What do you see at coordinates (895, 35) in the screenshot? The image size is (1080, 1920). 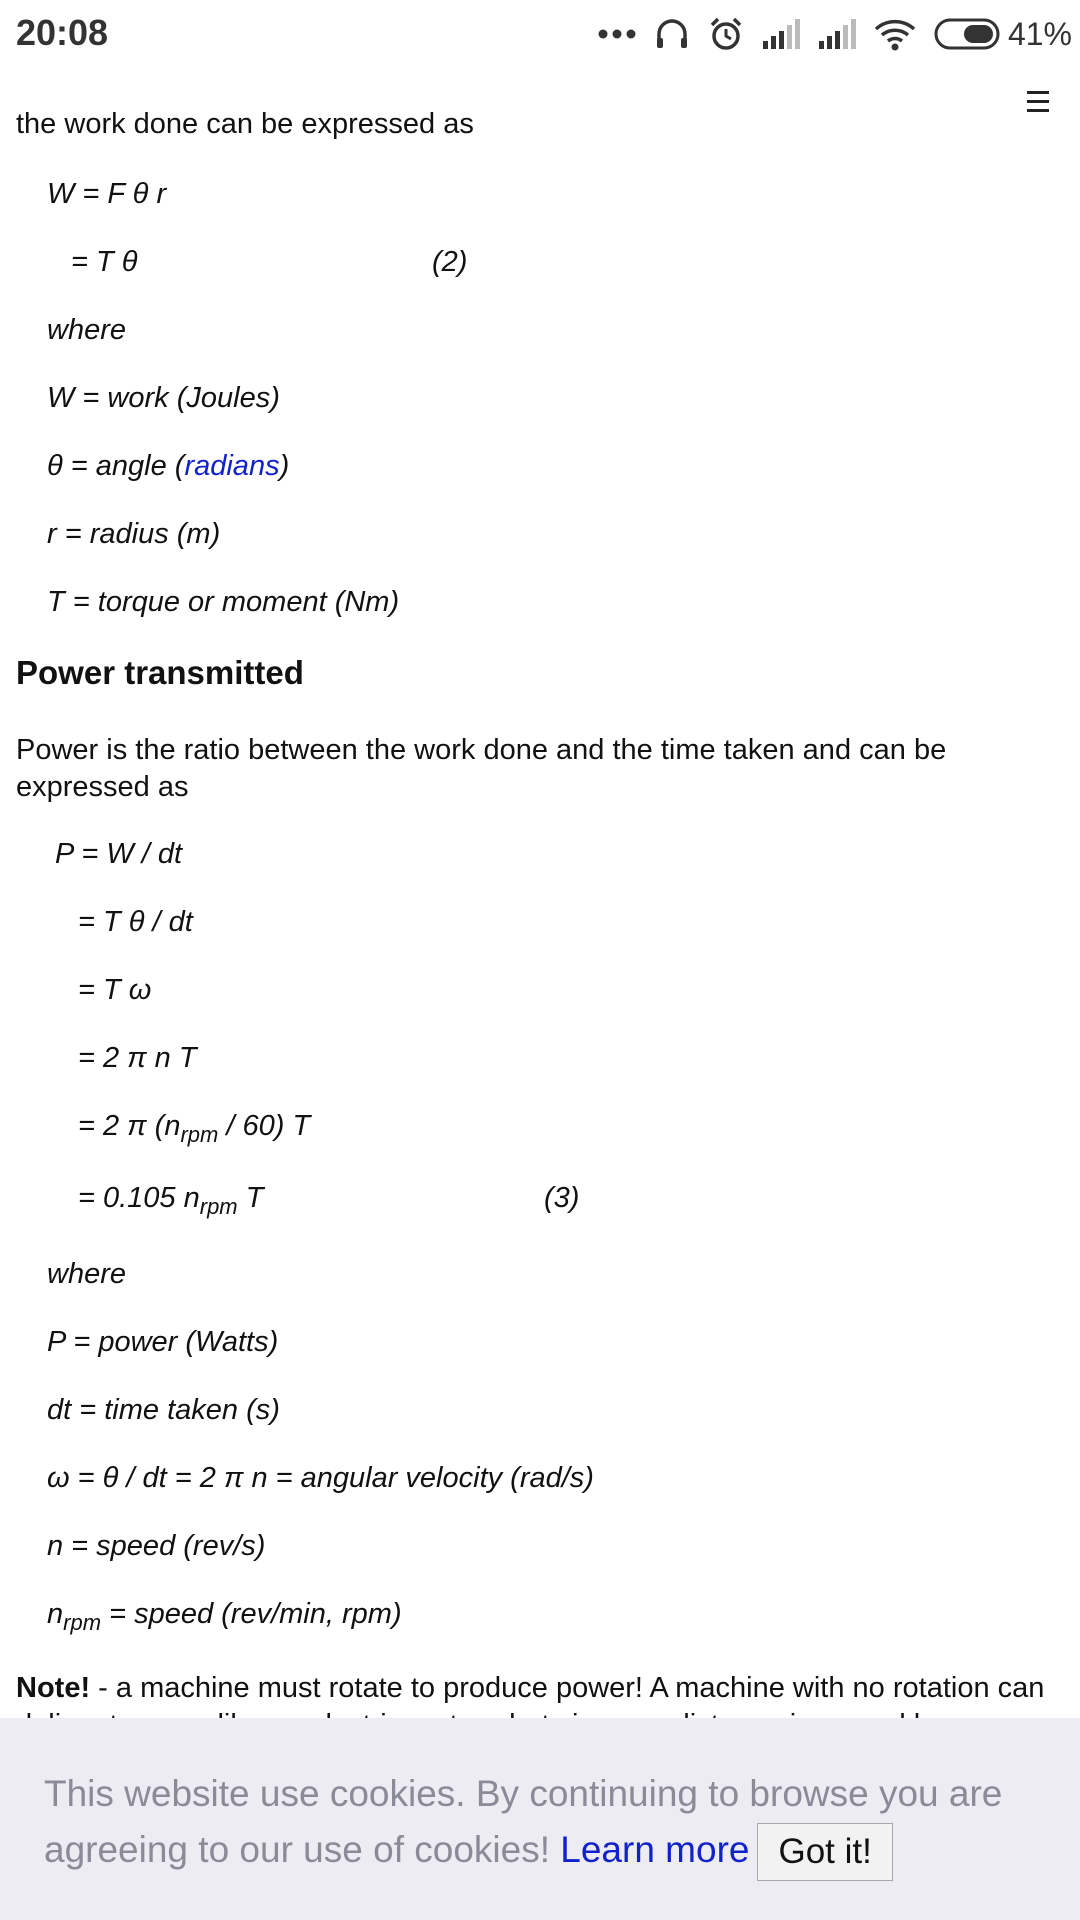 I see `wifi-icon` at bounding box center [895, 35].